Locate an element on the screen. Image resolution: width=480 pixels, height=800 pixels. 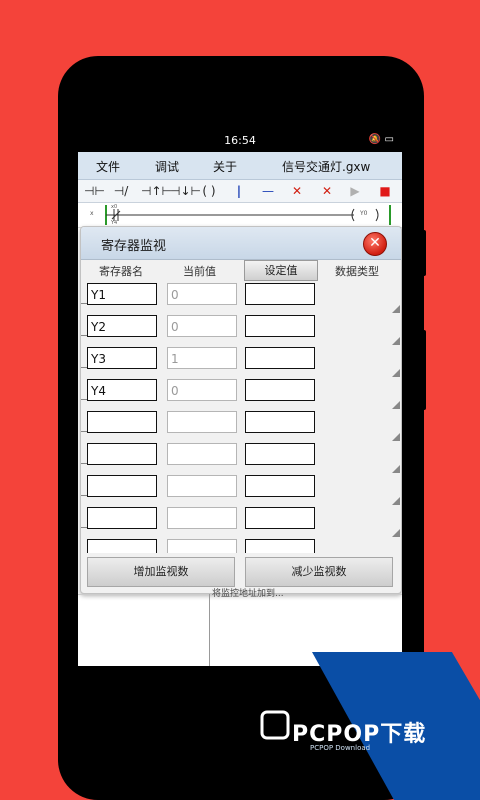
menu-file: 文件 is located at coordinates (108, 166).